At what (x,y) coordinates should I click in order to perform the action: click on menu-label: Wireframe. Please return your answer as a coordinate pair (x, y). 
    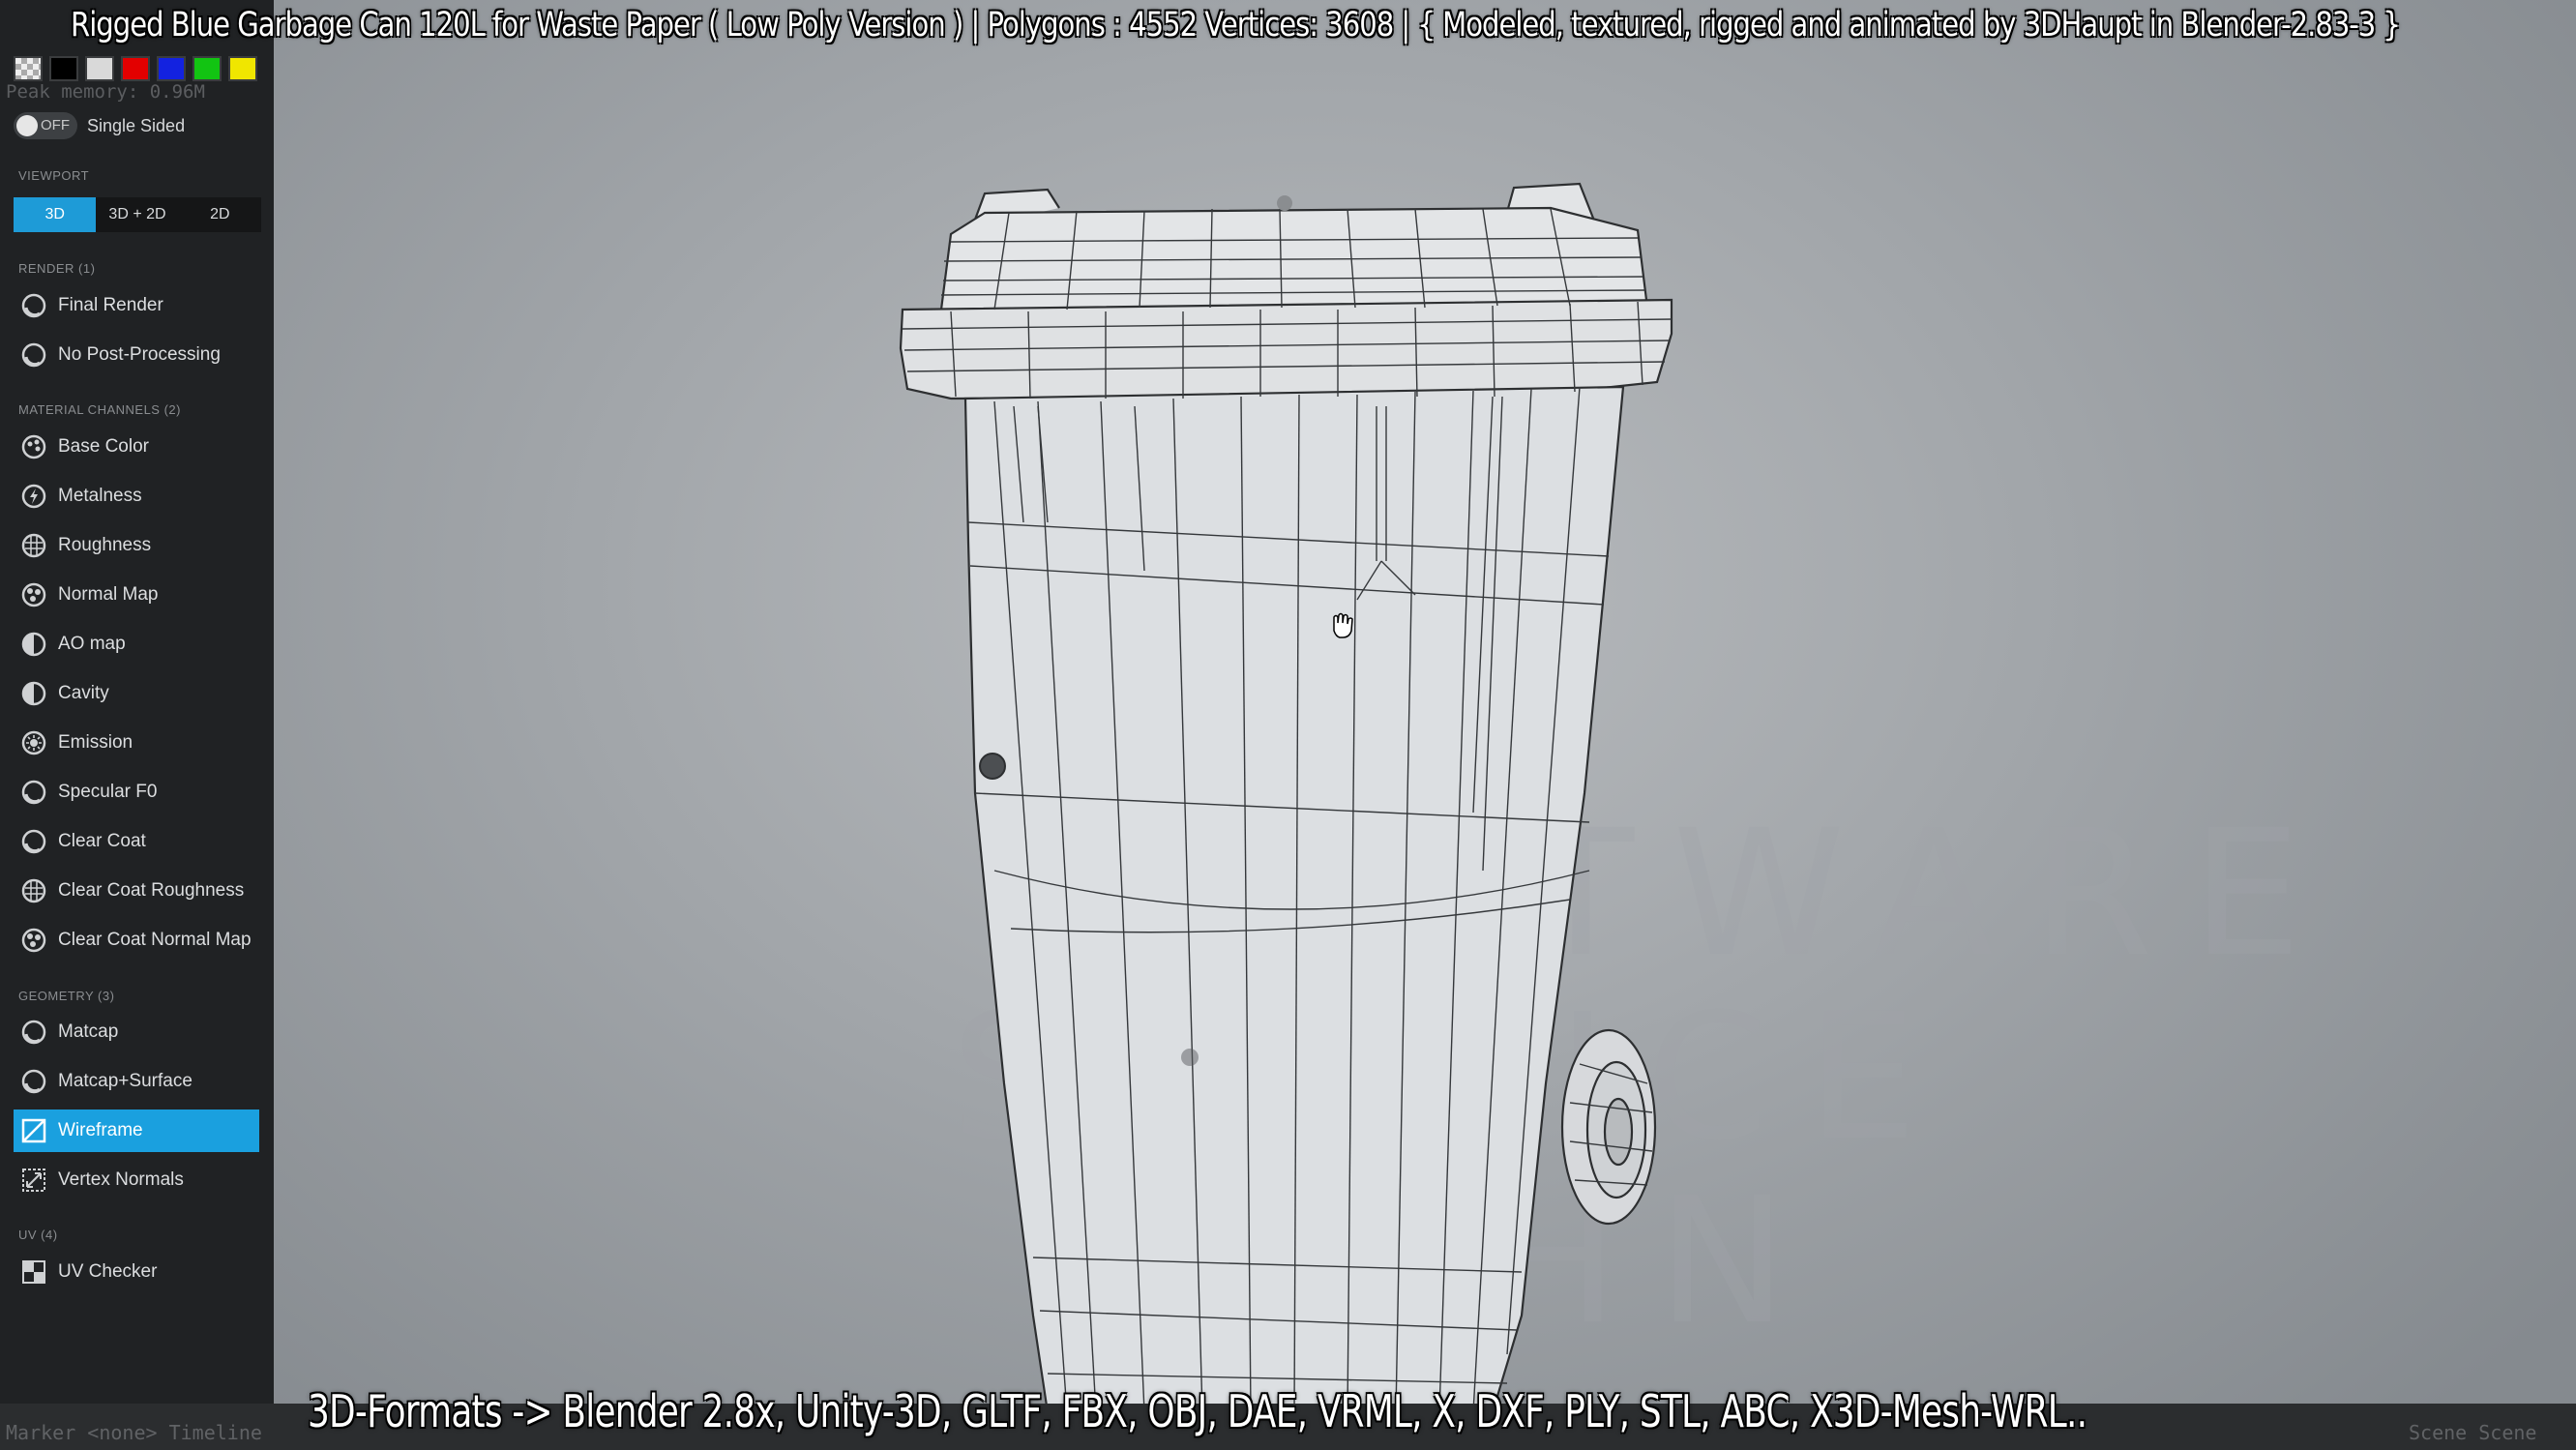
    Looking at the image, I should click on (101, 1130).